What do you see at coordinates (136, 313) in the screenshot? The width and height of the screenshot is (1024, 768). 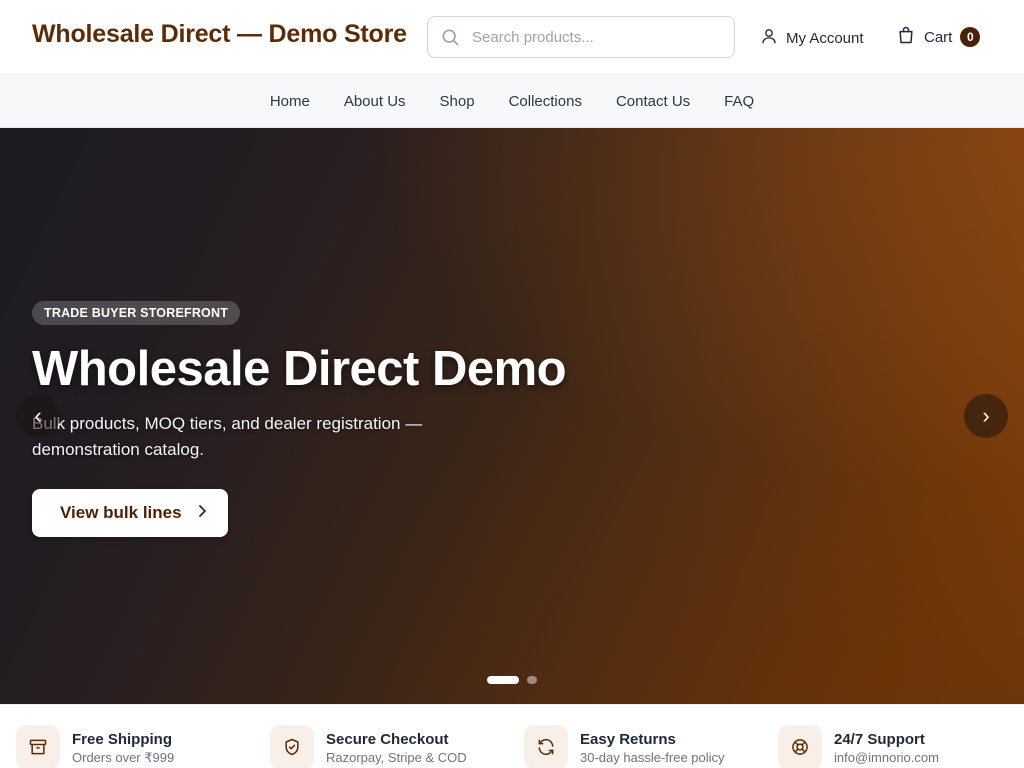 I see `hero-eyebrow-badge: TRADE BUYER STOREFRONT` at bounding box center [136, 313].